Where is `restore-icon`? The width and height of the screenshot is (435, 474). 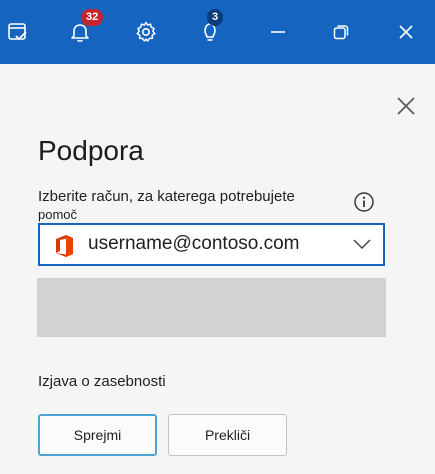 restore-icon is located at coordinates (341, 32).